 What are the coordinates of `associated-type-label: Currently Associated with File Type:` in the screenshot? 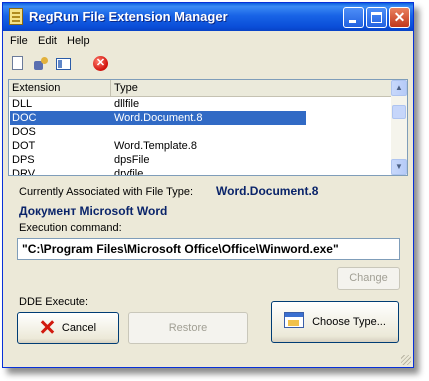 It's located at (106, 192).